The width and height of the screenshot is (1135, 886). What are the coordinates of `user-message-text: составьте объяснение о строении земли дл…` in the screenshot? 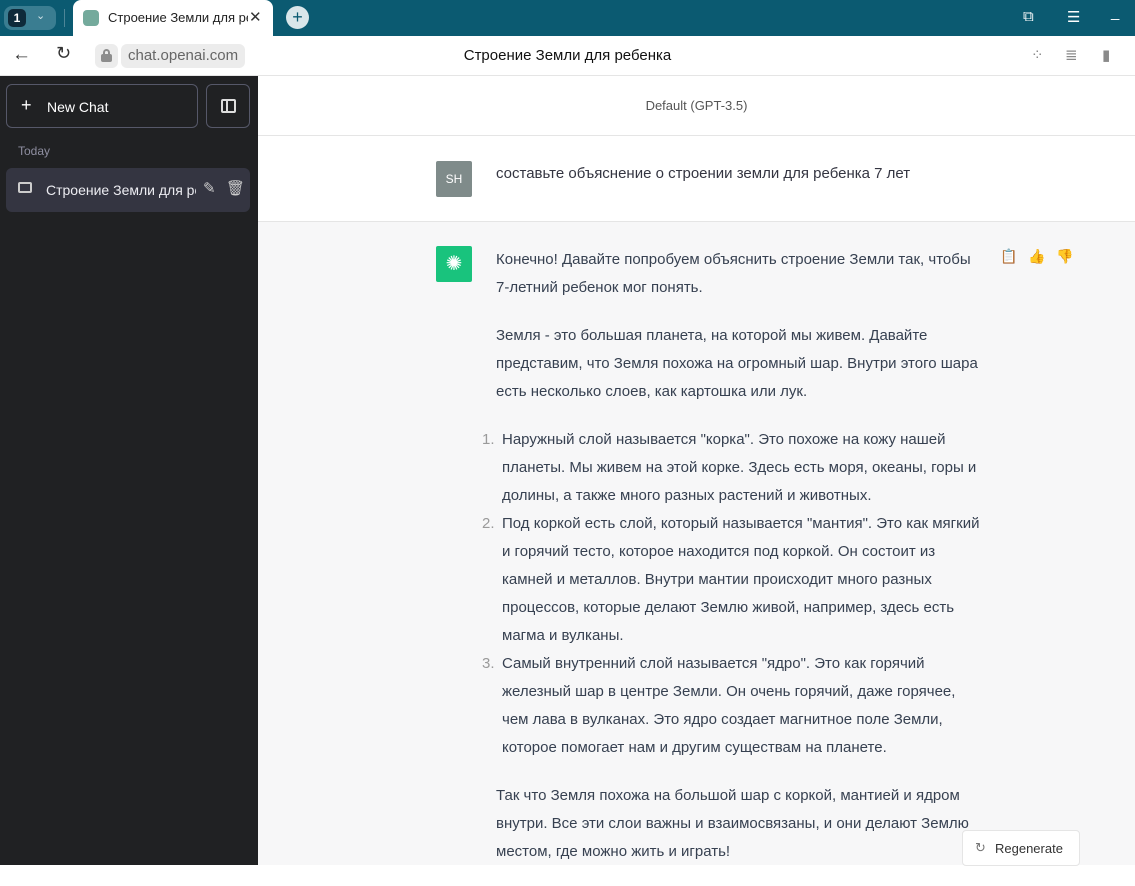 It's located at (703, 173).